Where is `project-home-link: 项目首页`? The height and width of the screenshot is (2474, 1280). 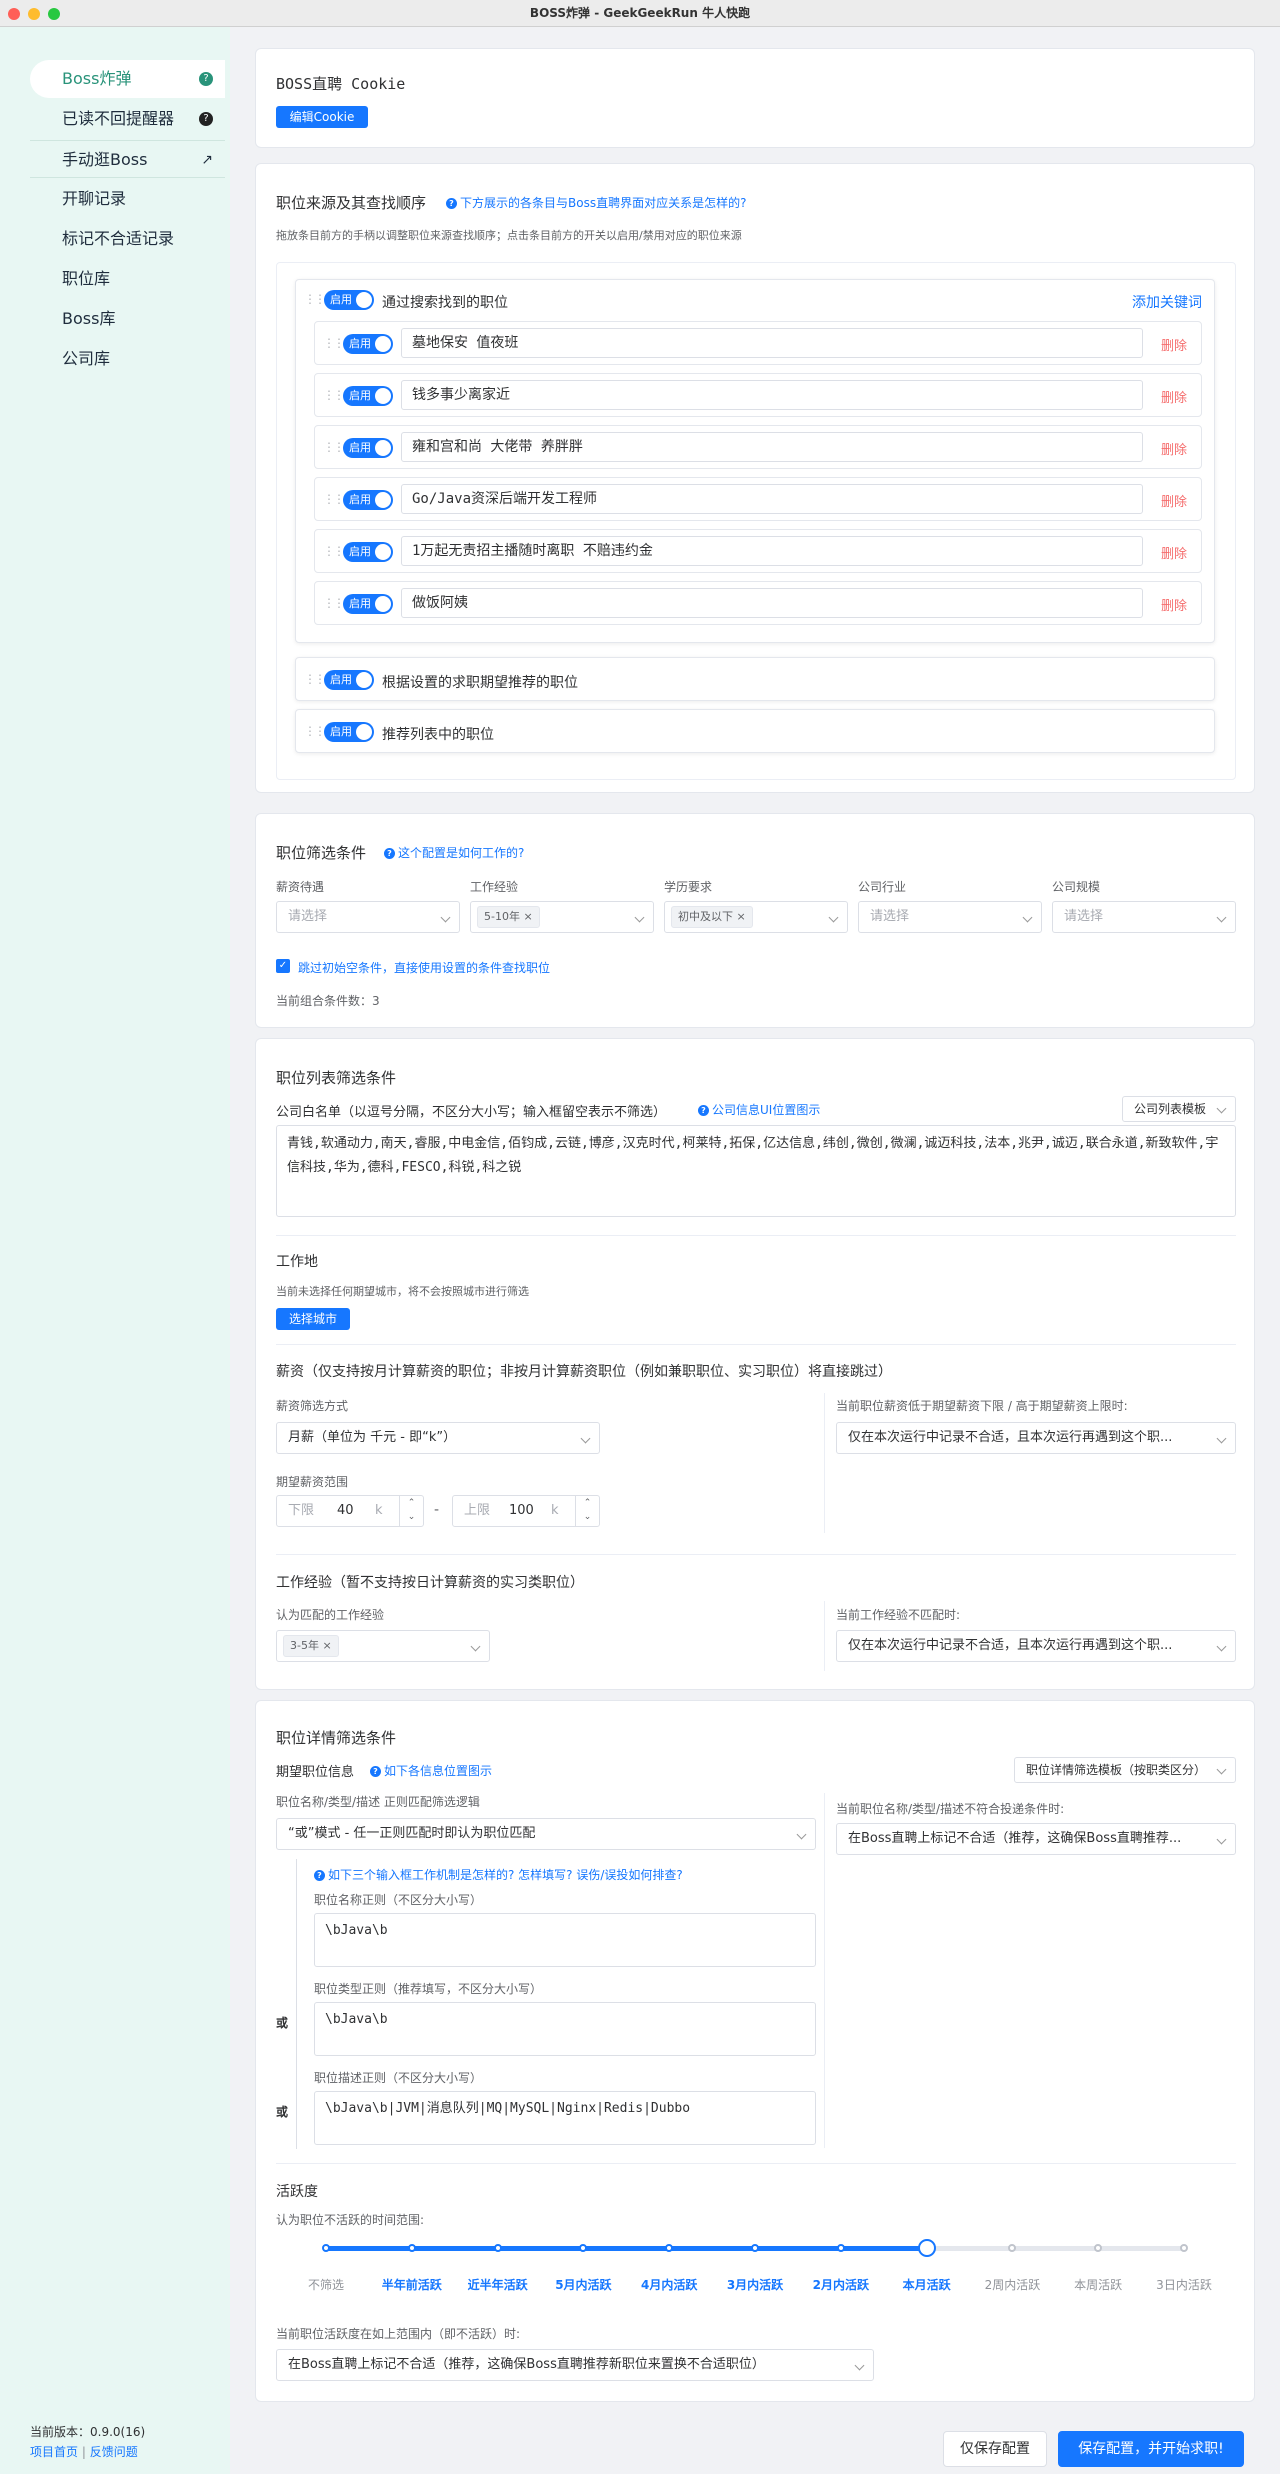 project-home-link: 项目首页 is located at coordinates (54, 2452).